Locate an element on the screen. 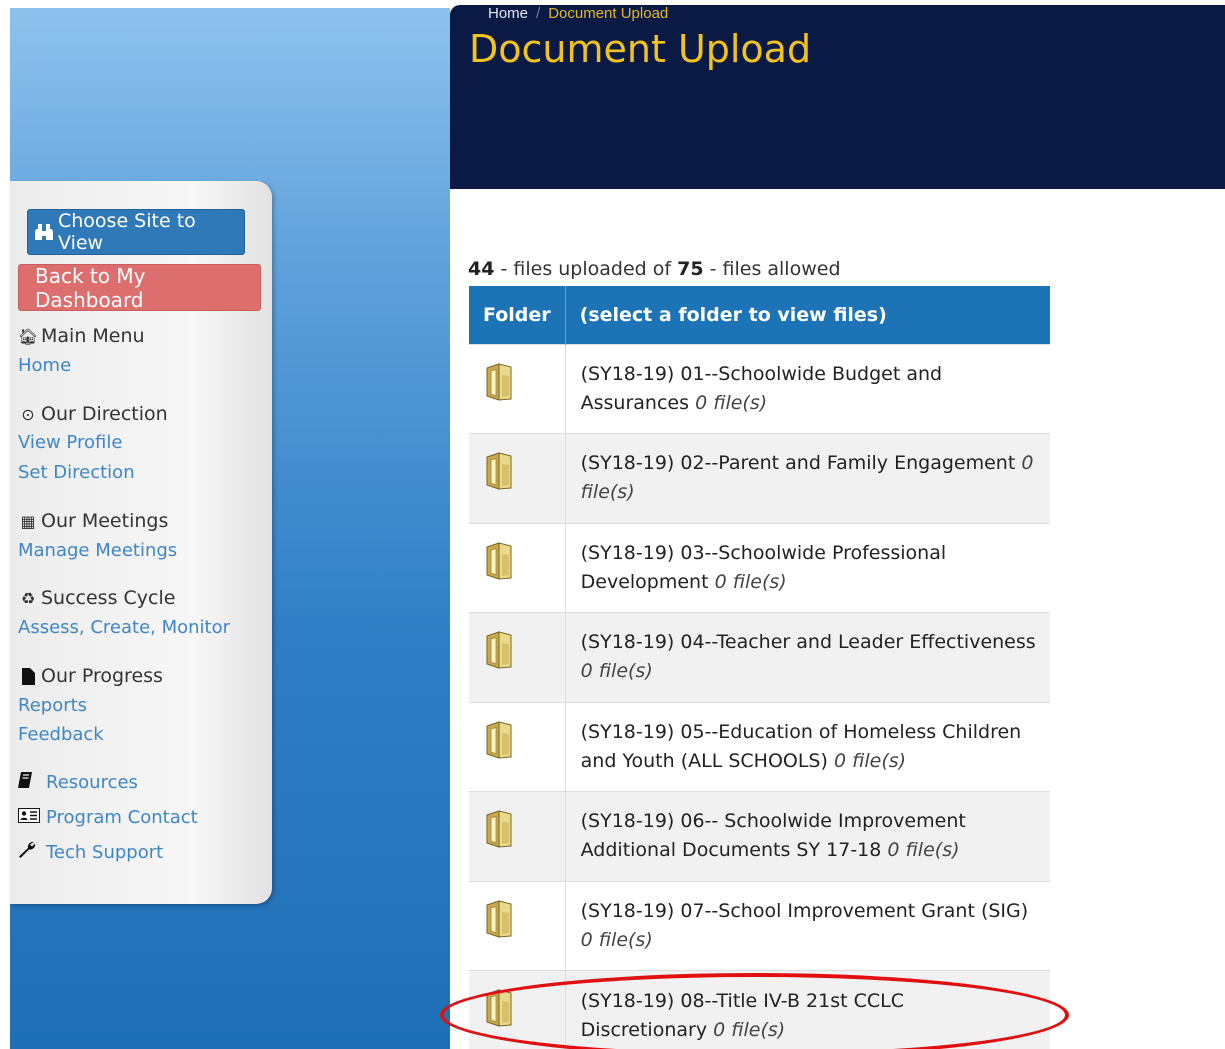 The image size is (1225, 1049). section-main-menu: 🏠︎ Main Menu is located at coordinates (81, 336).